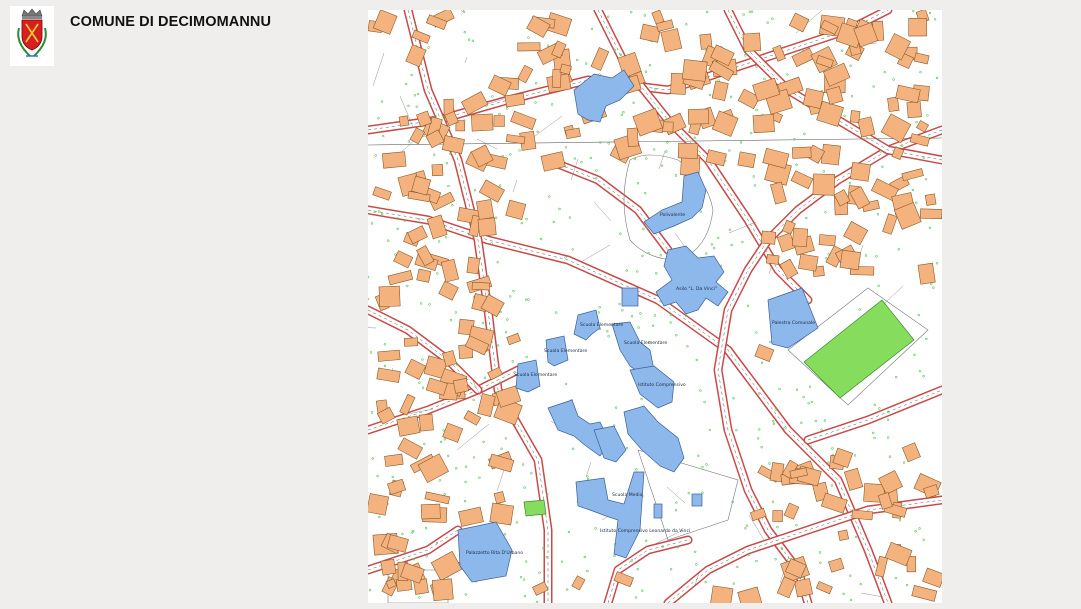  I want to click on polivalente-building, so click(675, 203).